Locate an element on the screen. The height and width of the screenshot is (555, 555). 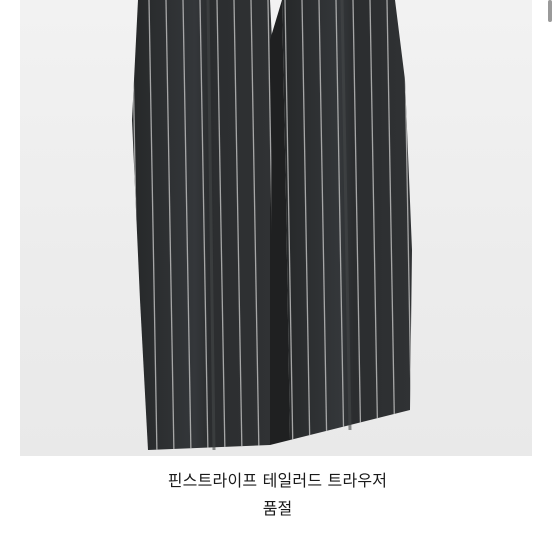
product-caption: 핀스트라이프 테일러드 트라우저 품절 is located at coordinates (277, 495).